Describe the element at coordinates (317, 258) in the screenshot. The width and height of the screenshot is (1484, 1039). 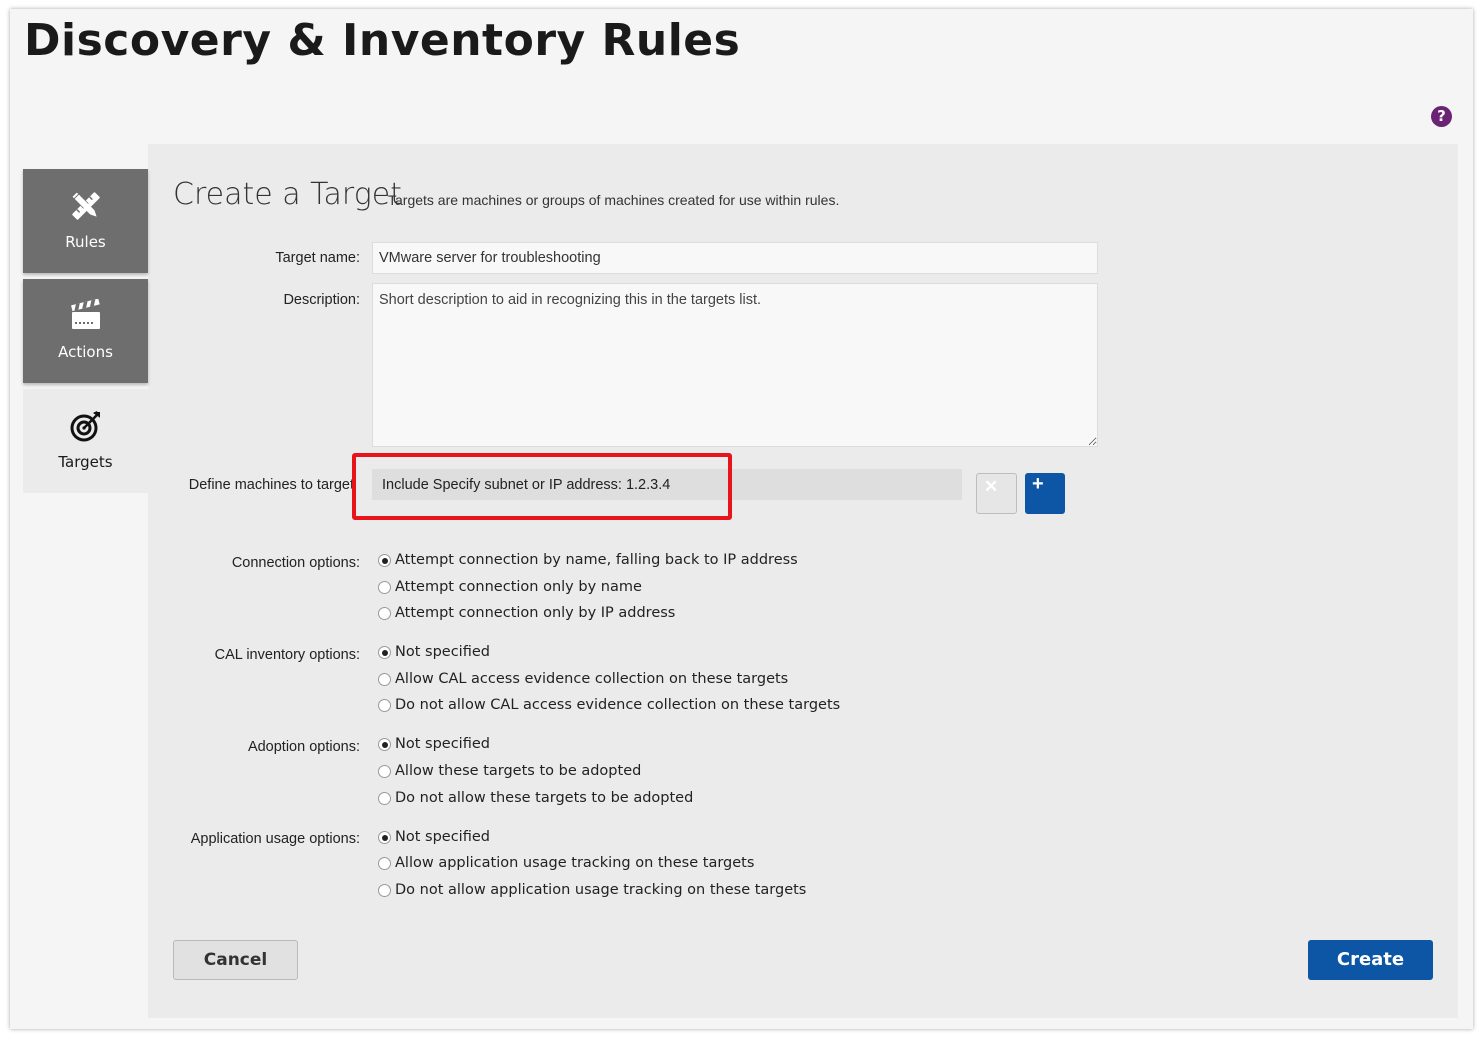
I see `target-name-label: Target name:` at that location.